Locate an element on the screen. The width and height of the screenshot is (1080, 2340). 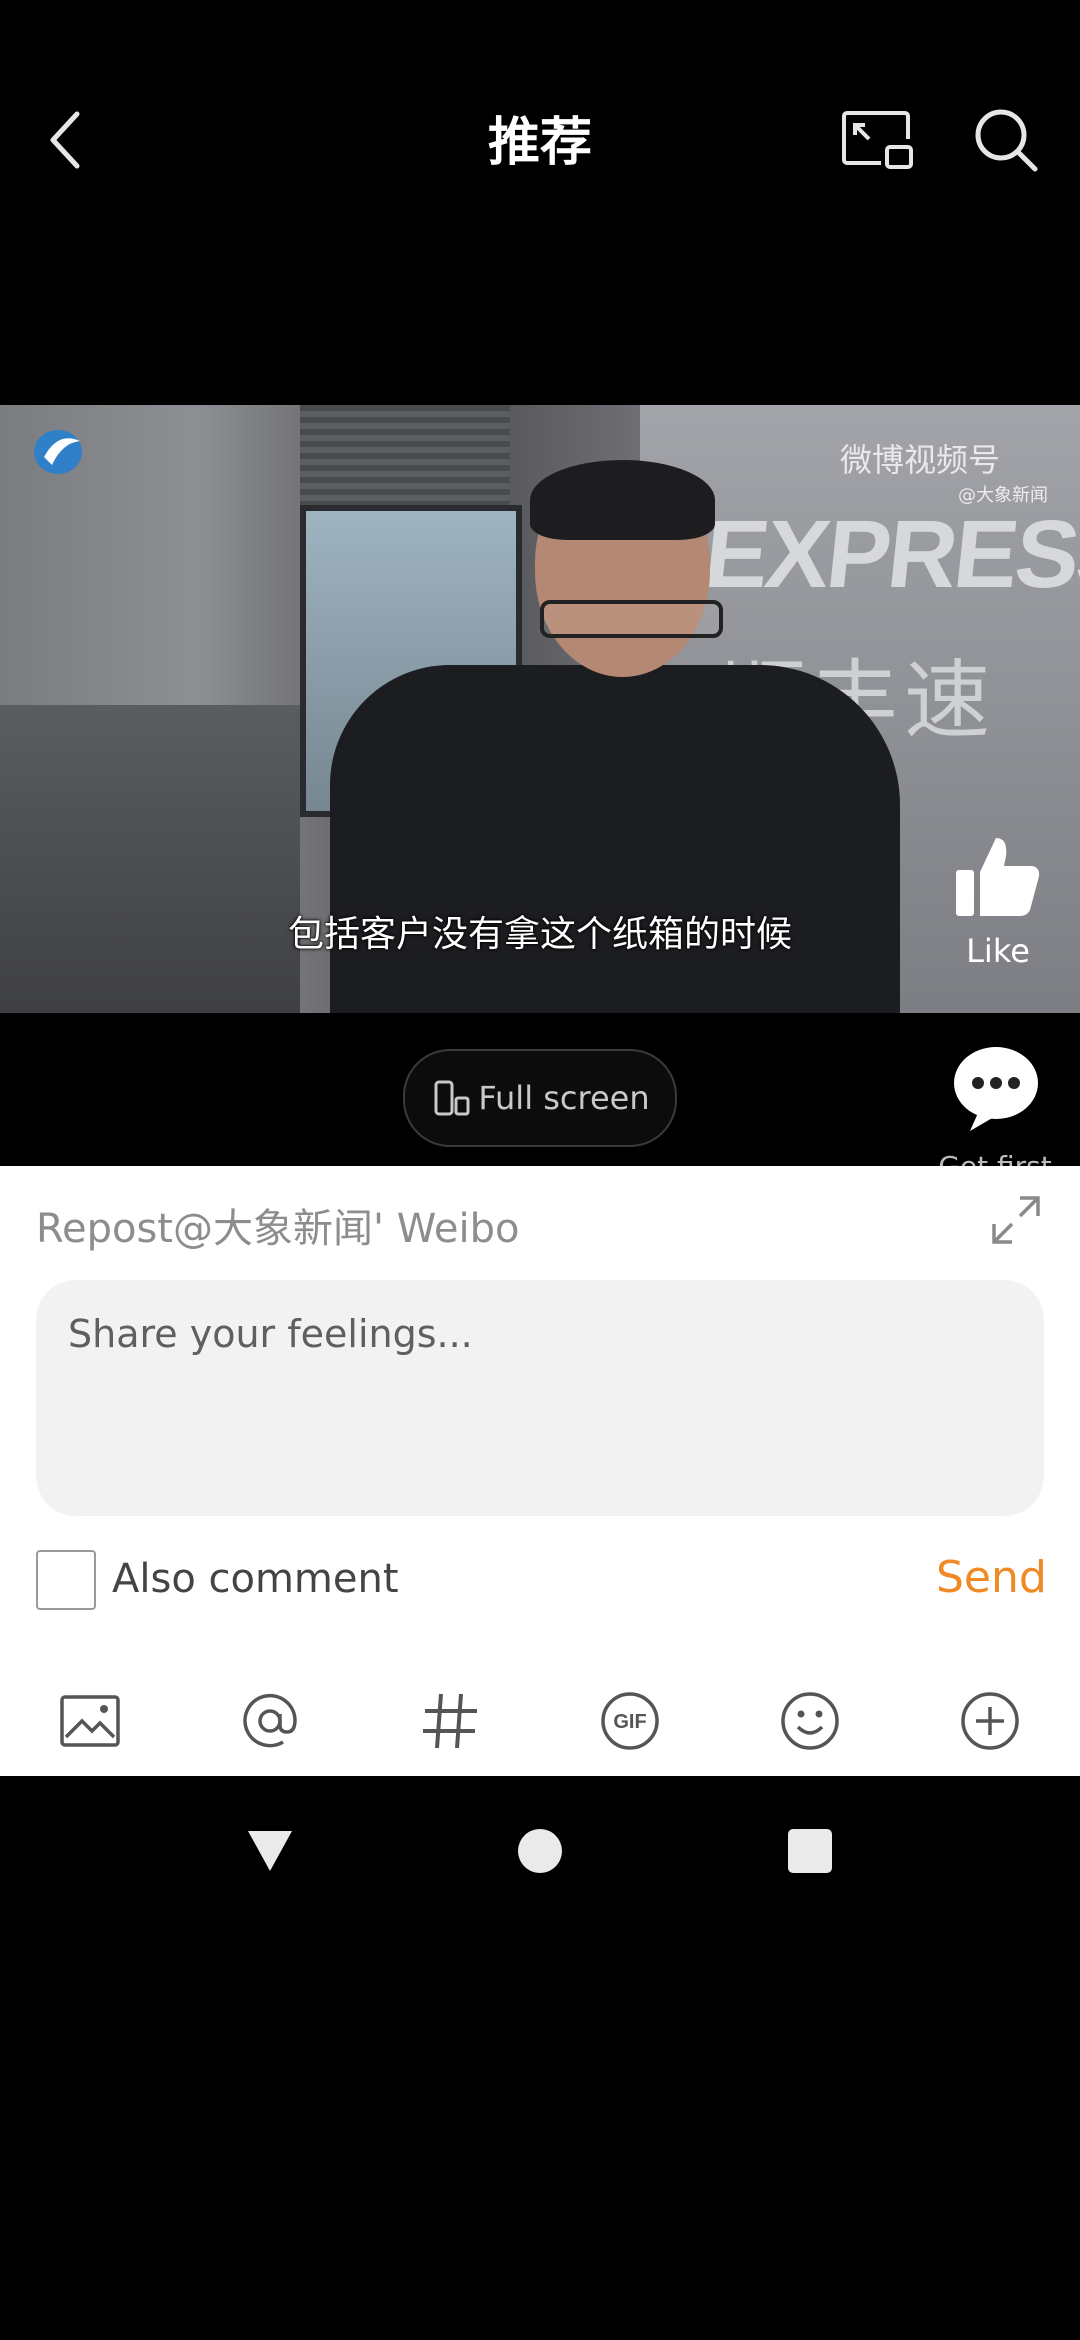
insert-image-button is located at coordinates (90, 1721).